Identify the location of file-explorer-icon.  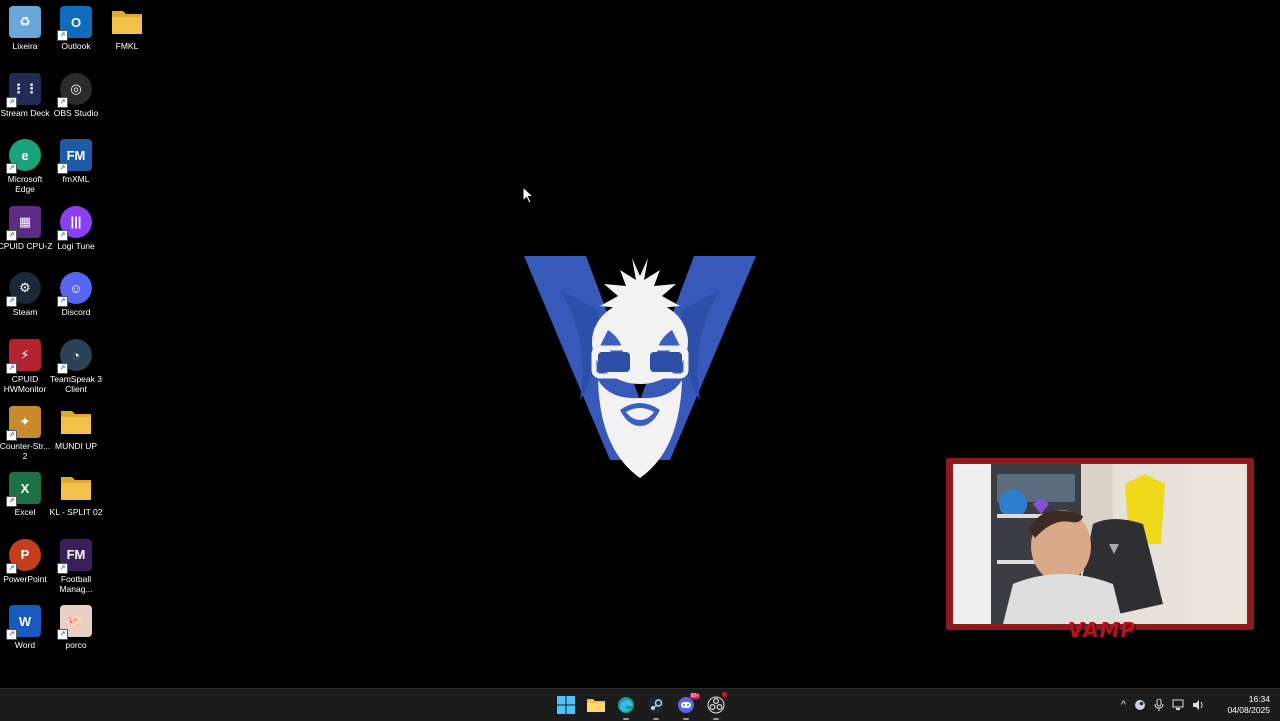
(596, 705).